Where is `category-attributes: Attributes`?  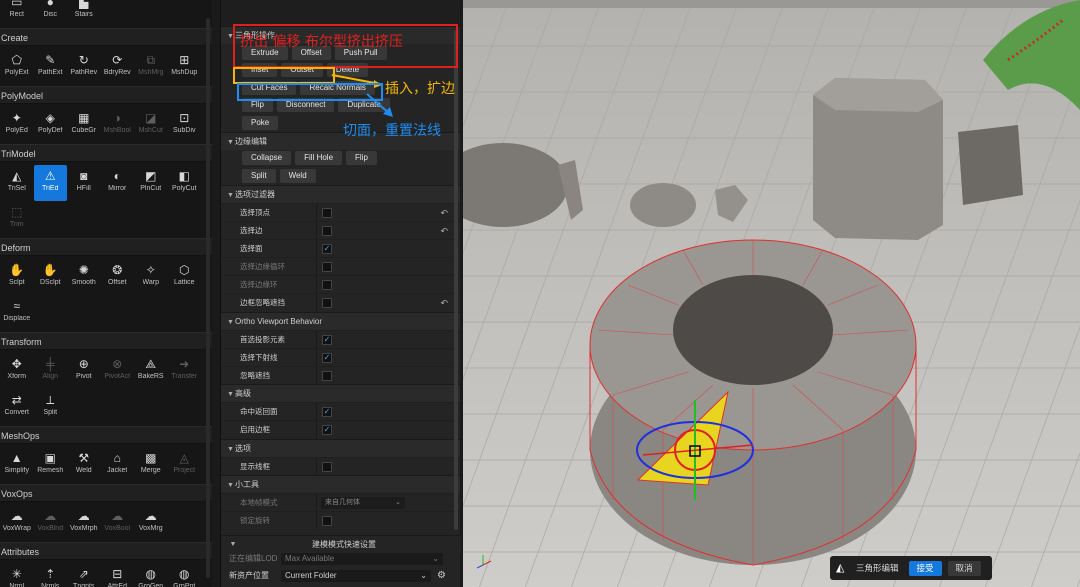 category-attributes: Attributes is located at coordinates (106, 551).